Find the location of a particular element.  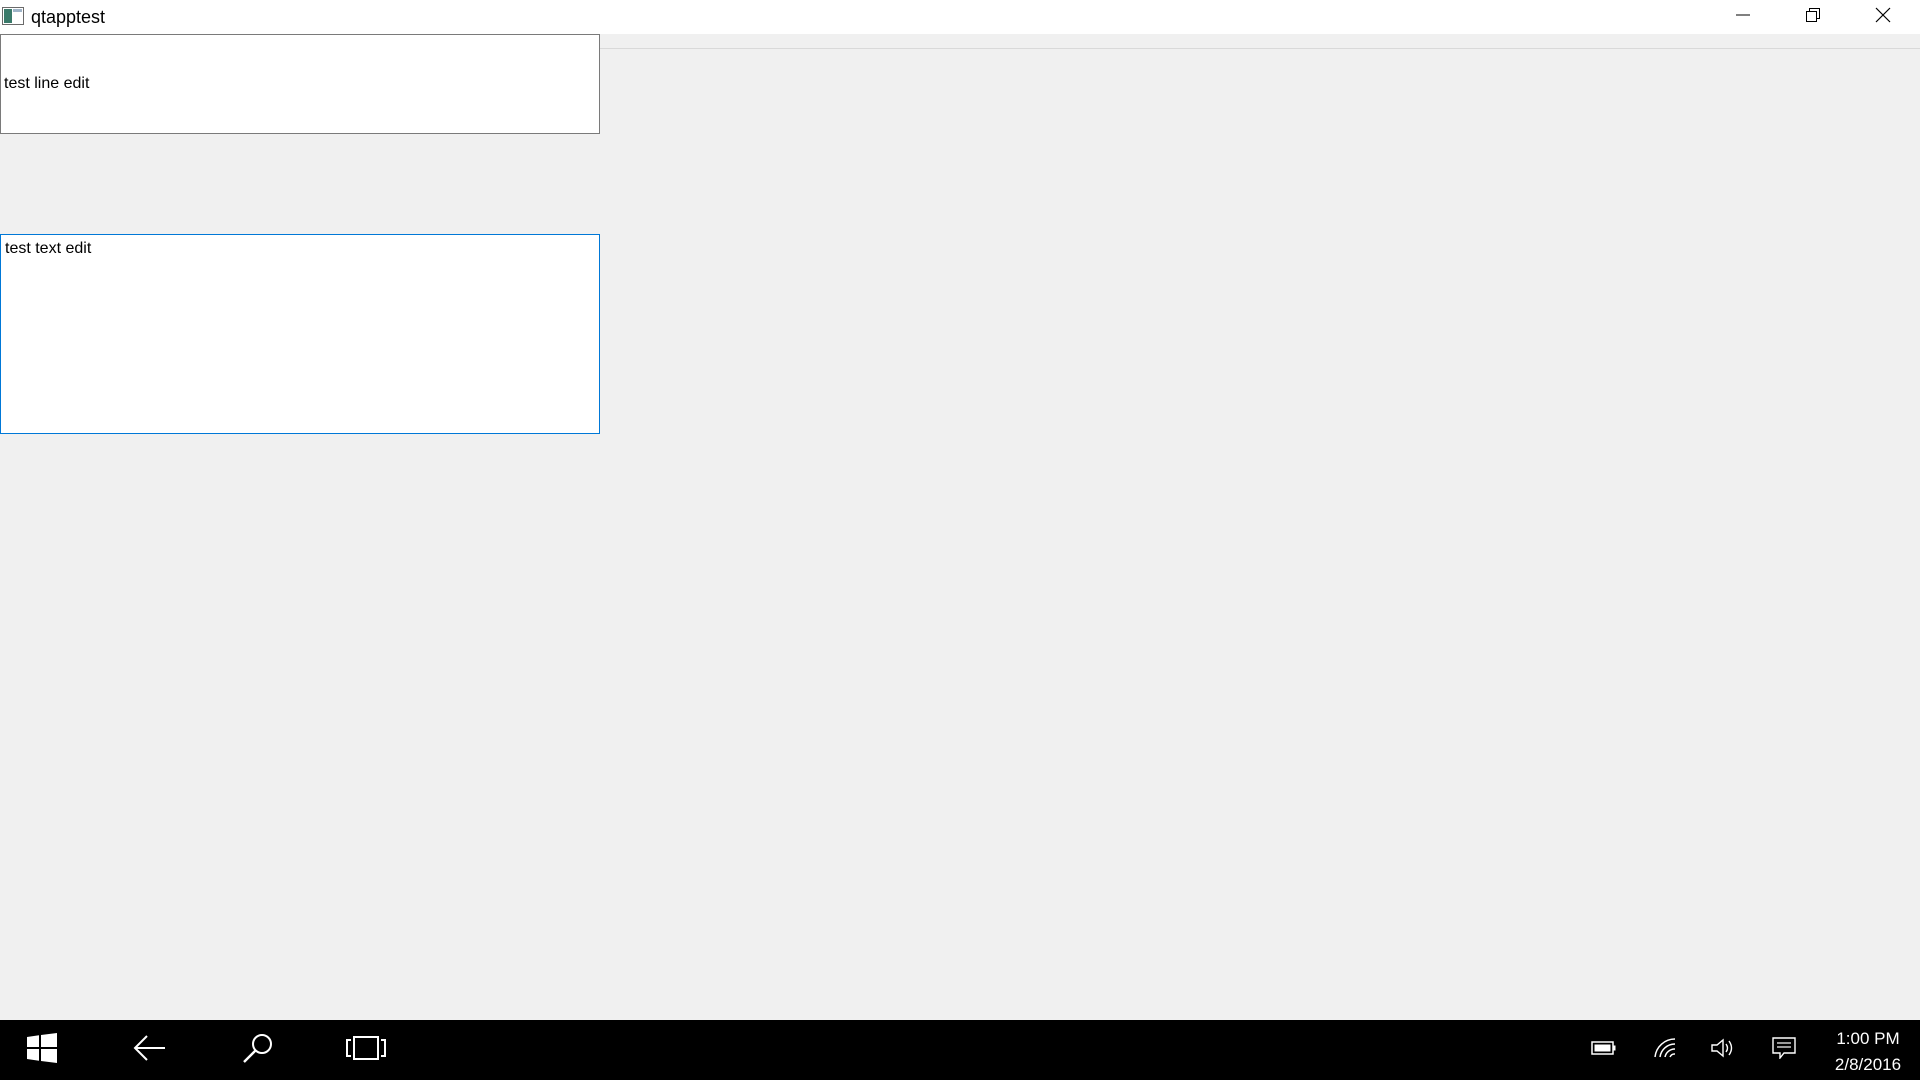

close-button is located at coordinates (1883, 17).